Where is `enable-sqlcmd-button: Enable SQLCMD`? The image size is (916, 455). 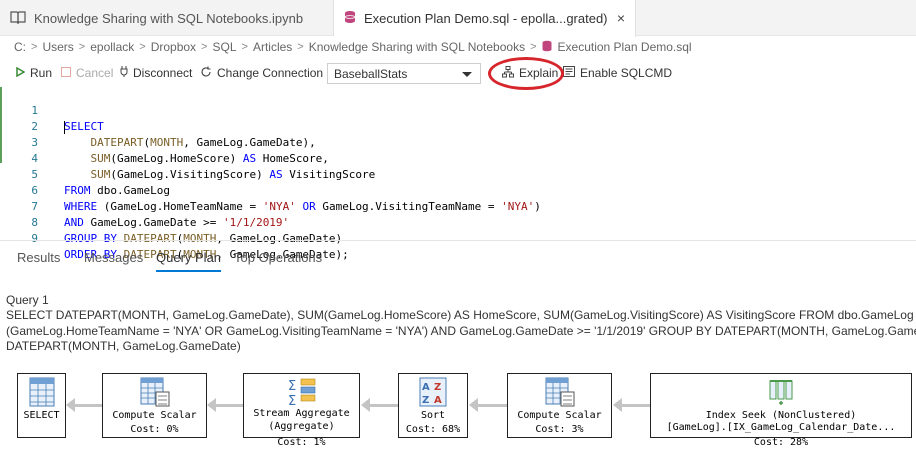 enable-sqlcmd-button: Enable SQLCMD is located at coordinates (617, 73).